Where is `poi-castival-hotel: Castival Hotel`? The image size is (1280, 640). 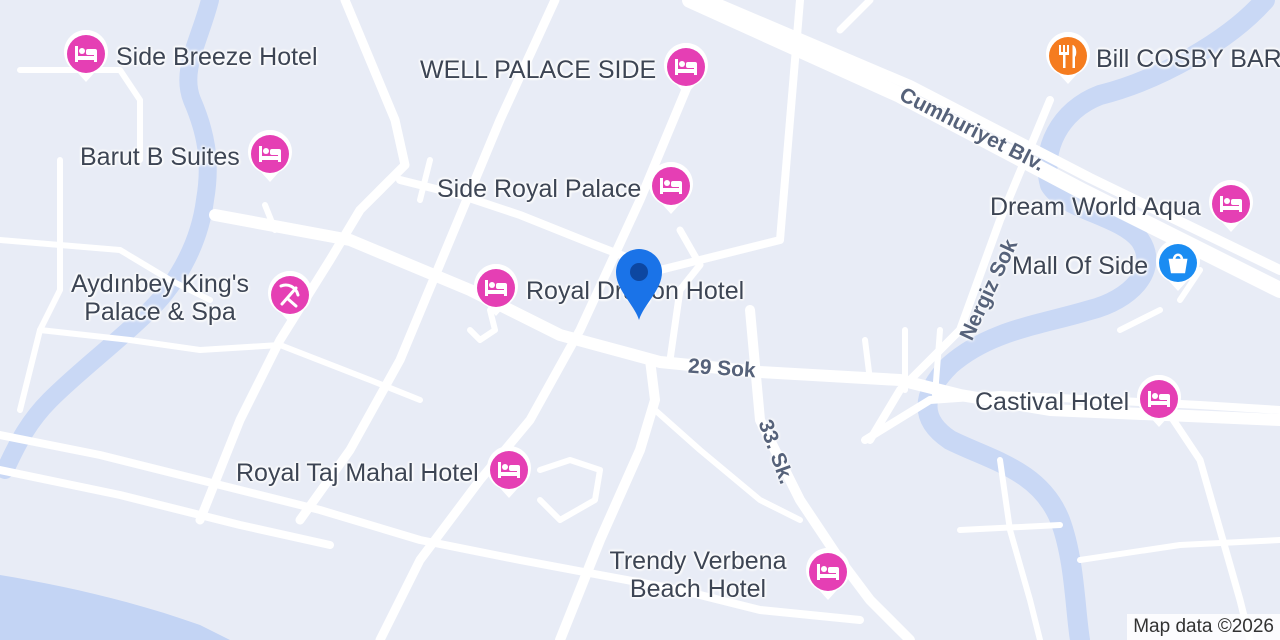
poi-castival-hotel: Castival Hotel is located at coordinates (1079, 402).